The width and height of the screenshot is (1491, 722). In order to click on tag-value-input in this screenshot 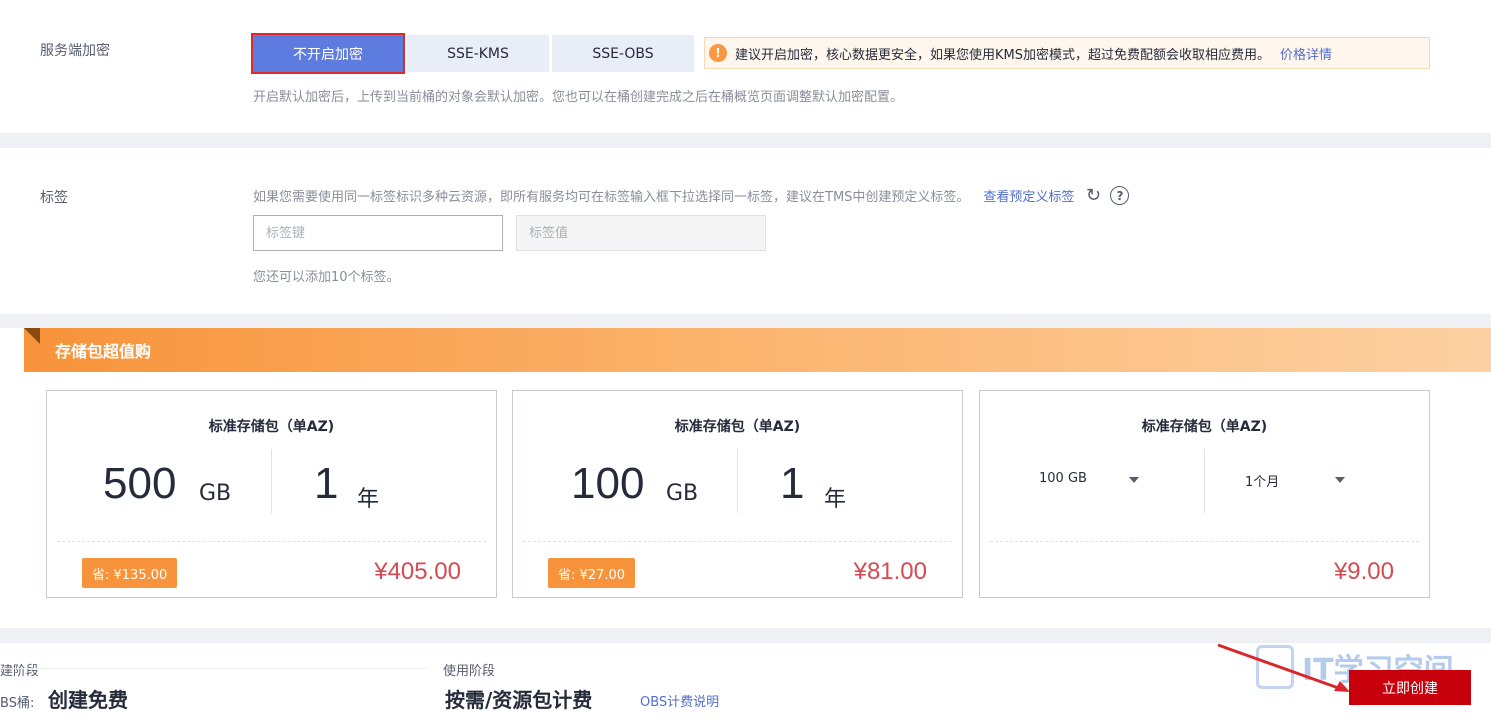, I will do `click(641, 233)`.